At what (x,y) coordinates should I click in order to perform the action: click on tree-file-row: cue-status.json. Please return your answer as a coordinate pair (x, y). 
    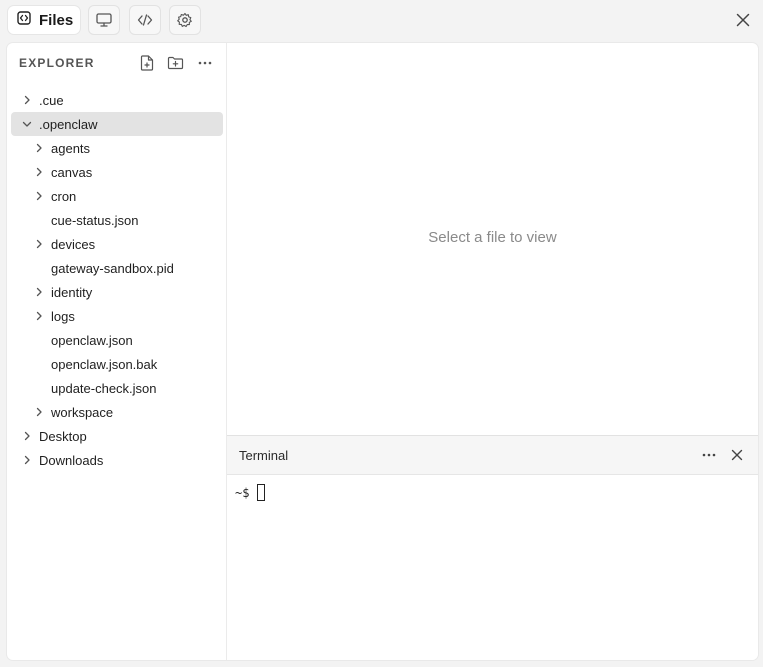
    Looking at the image, I should click on (117, 220).